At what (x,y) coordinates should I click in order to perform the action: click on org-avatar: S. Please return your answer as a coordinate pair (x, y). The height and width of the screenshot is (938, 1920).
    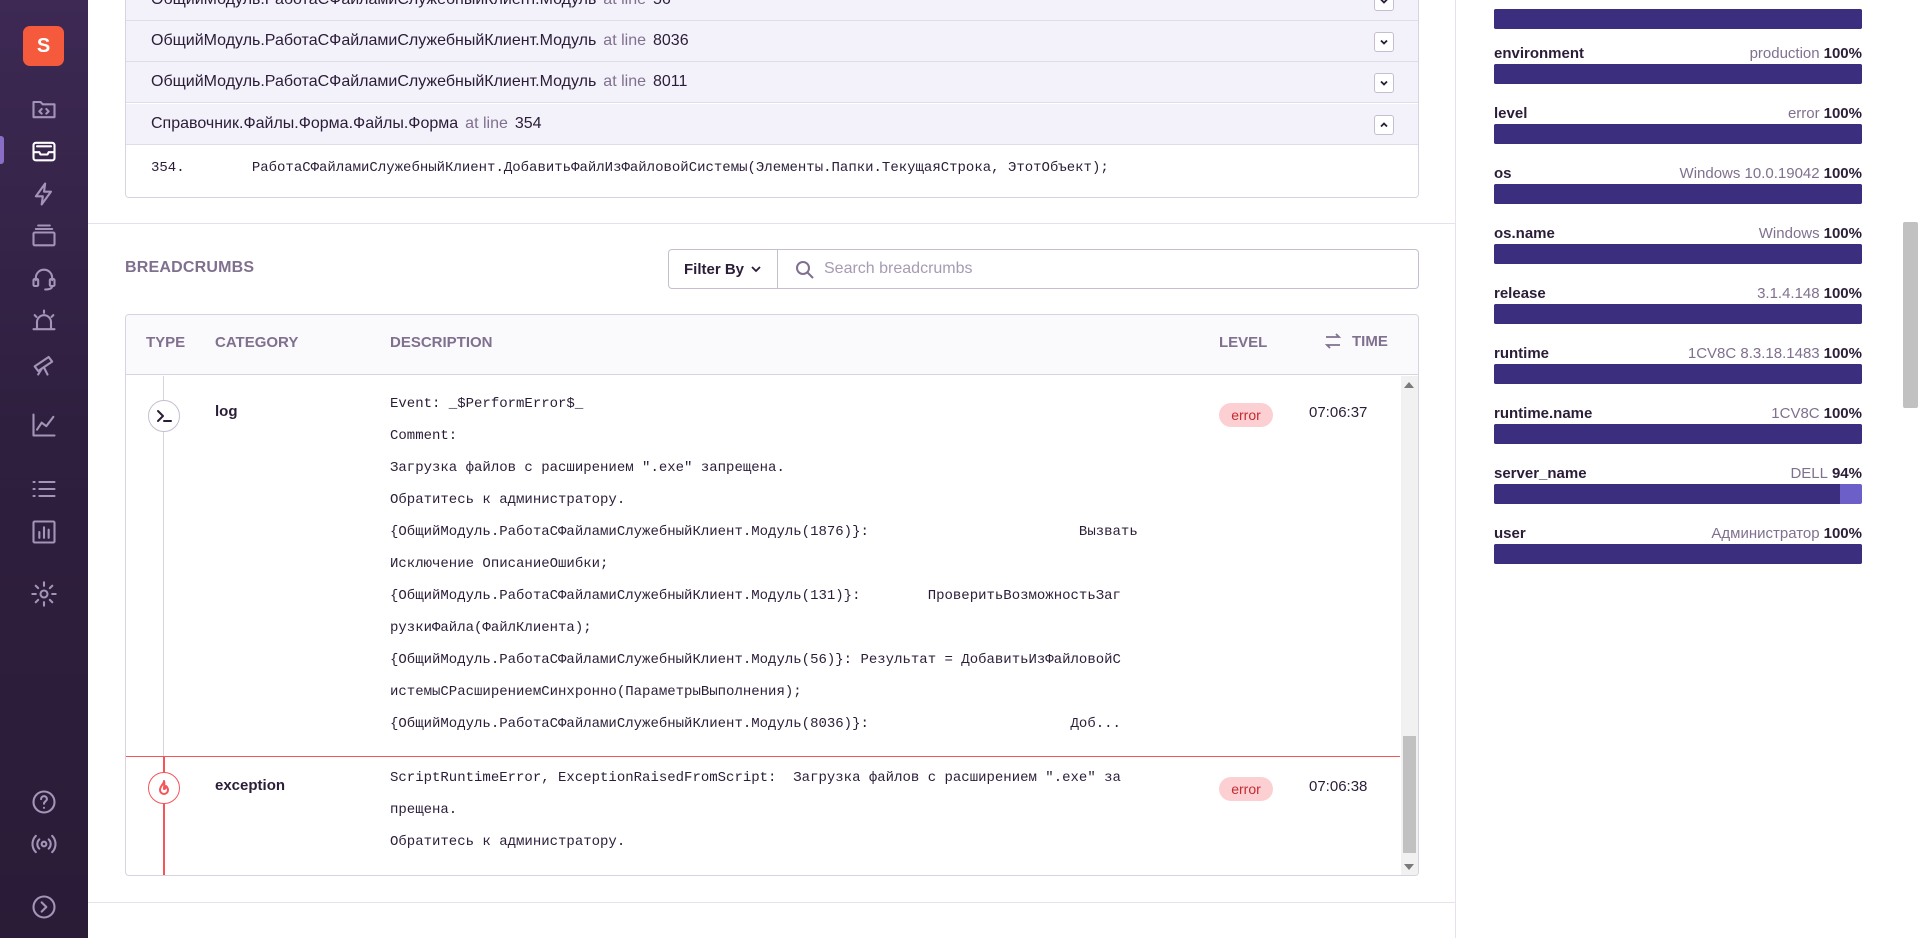
    Looking at the image, I should click on (43, 46).